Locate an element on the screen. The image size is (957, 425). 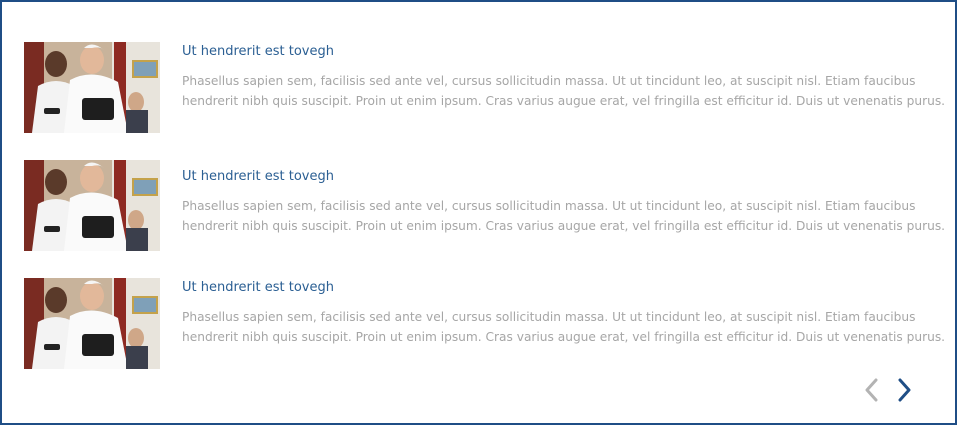
prev-button is located at coordinates (872, 390).